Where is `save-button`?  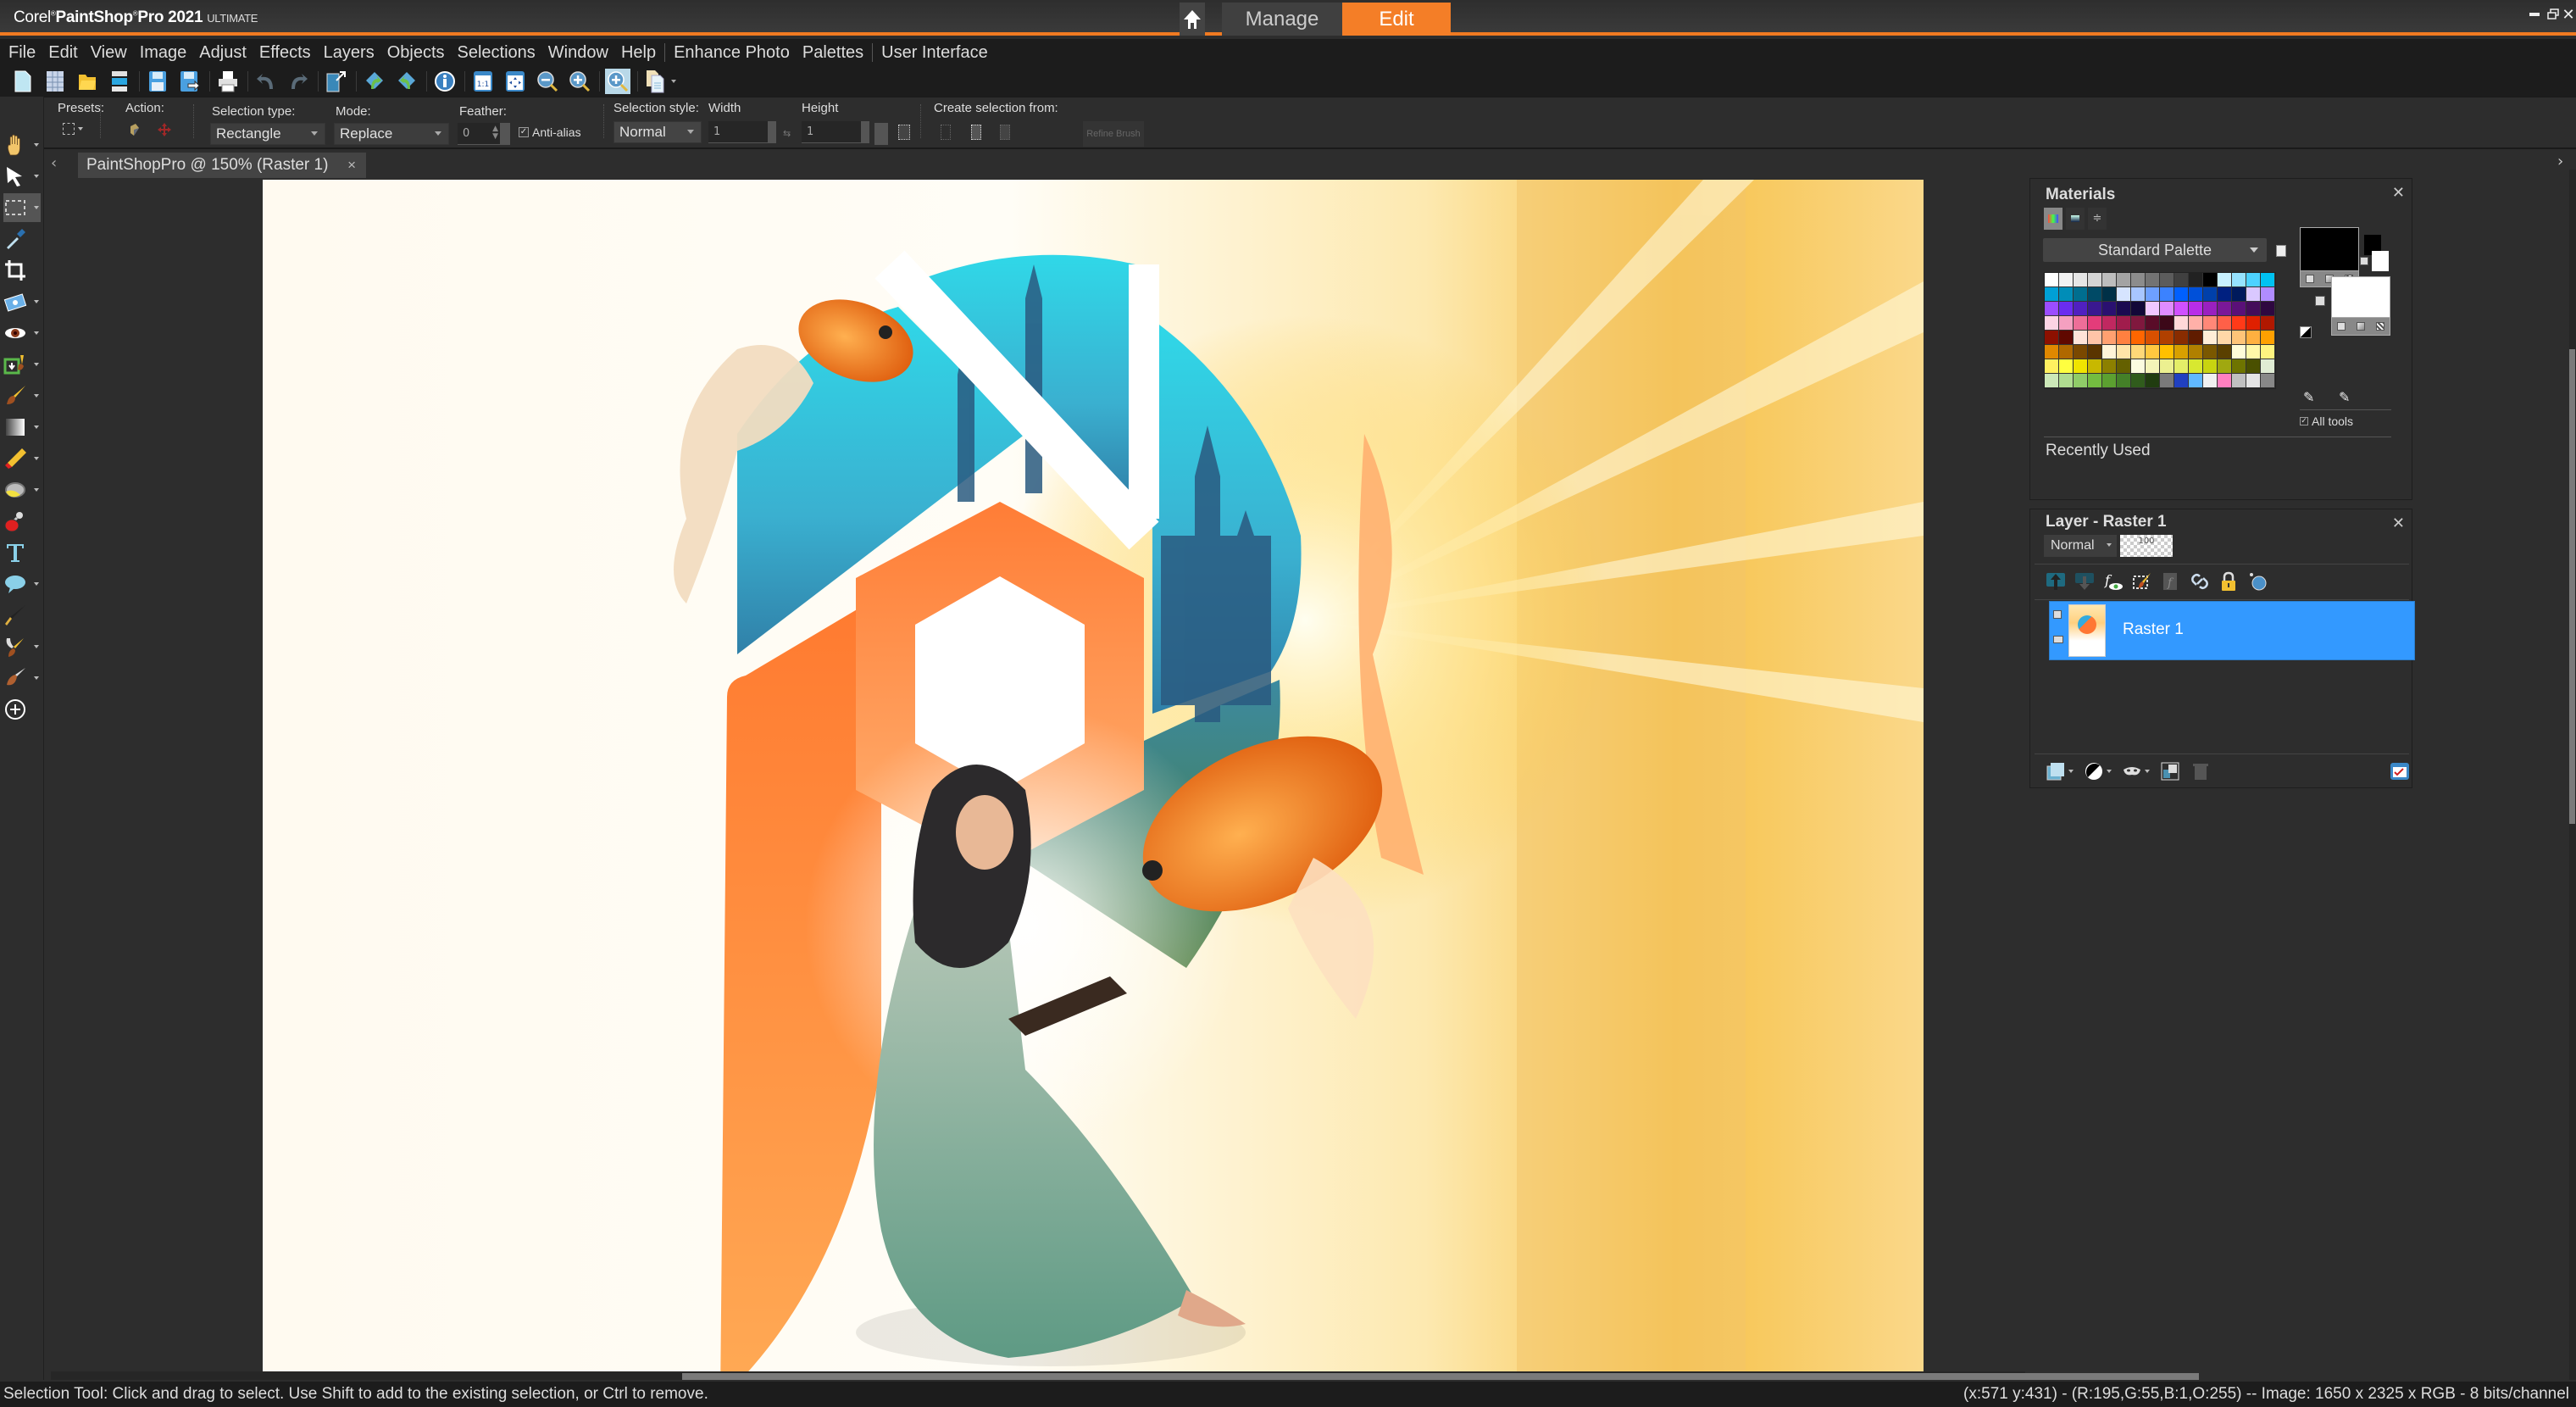
save-button is located at coordinates (157, 82).